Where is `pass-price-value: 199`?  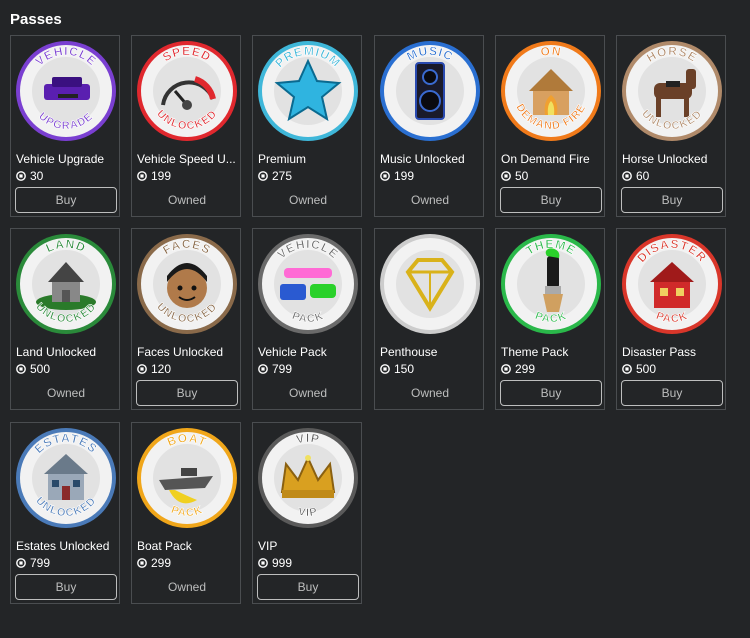 pass-price-value: 199 is located at coordinates (404, 176).